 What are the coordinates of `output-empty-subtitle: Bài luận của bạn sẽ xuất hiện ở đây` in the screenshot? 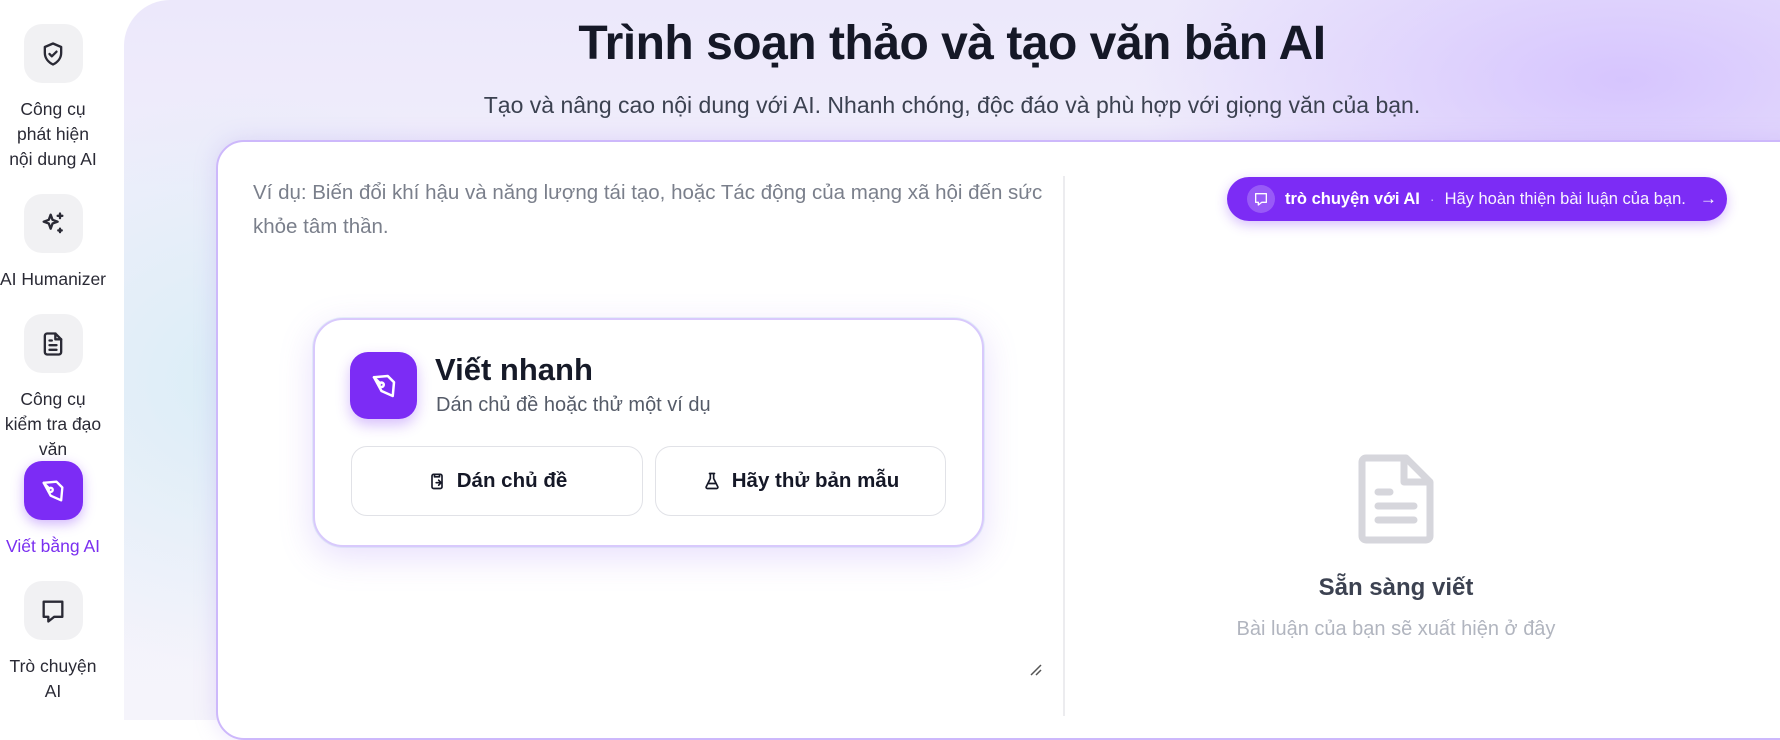 It's located at (1396, 629).